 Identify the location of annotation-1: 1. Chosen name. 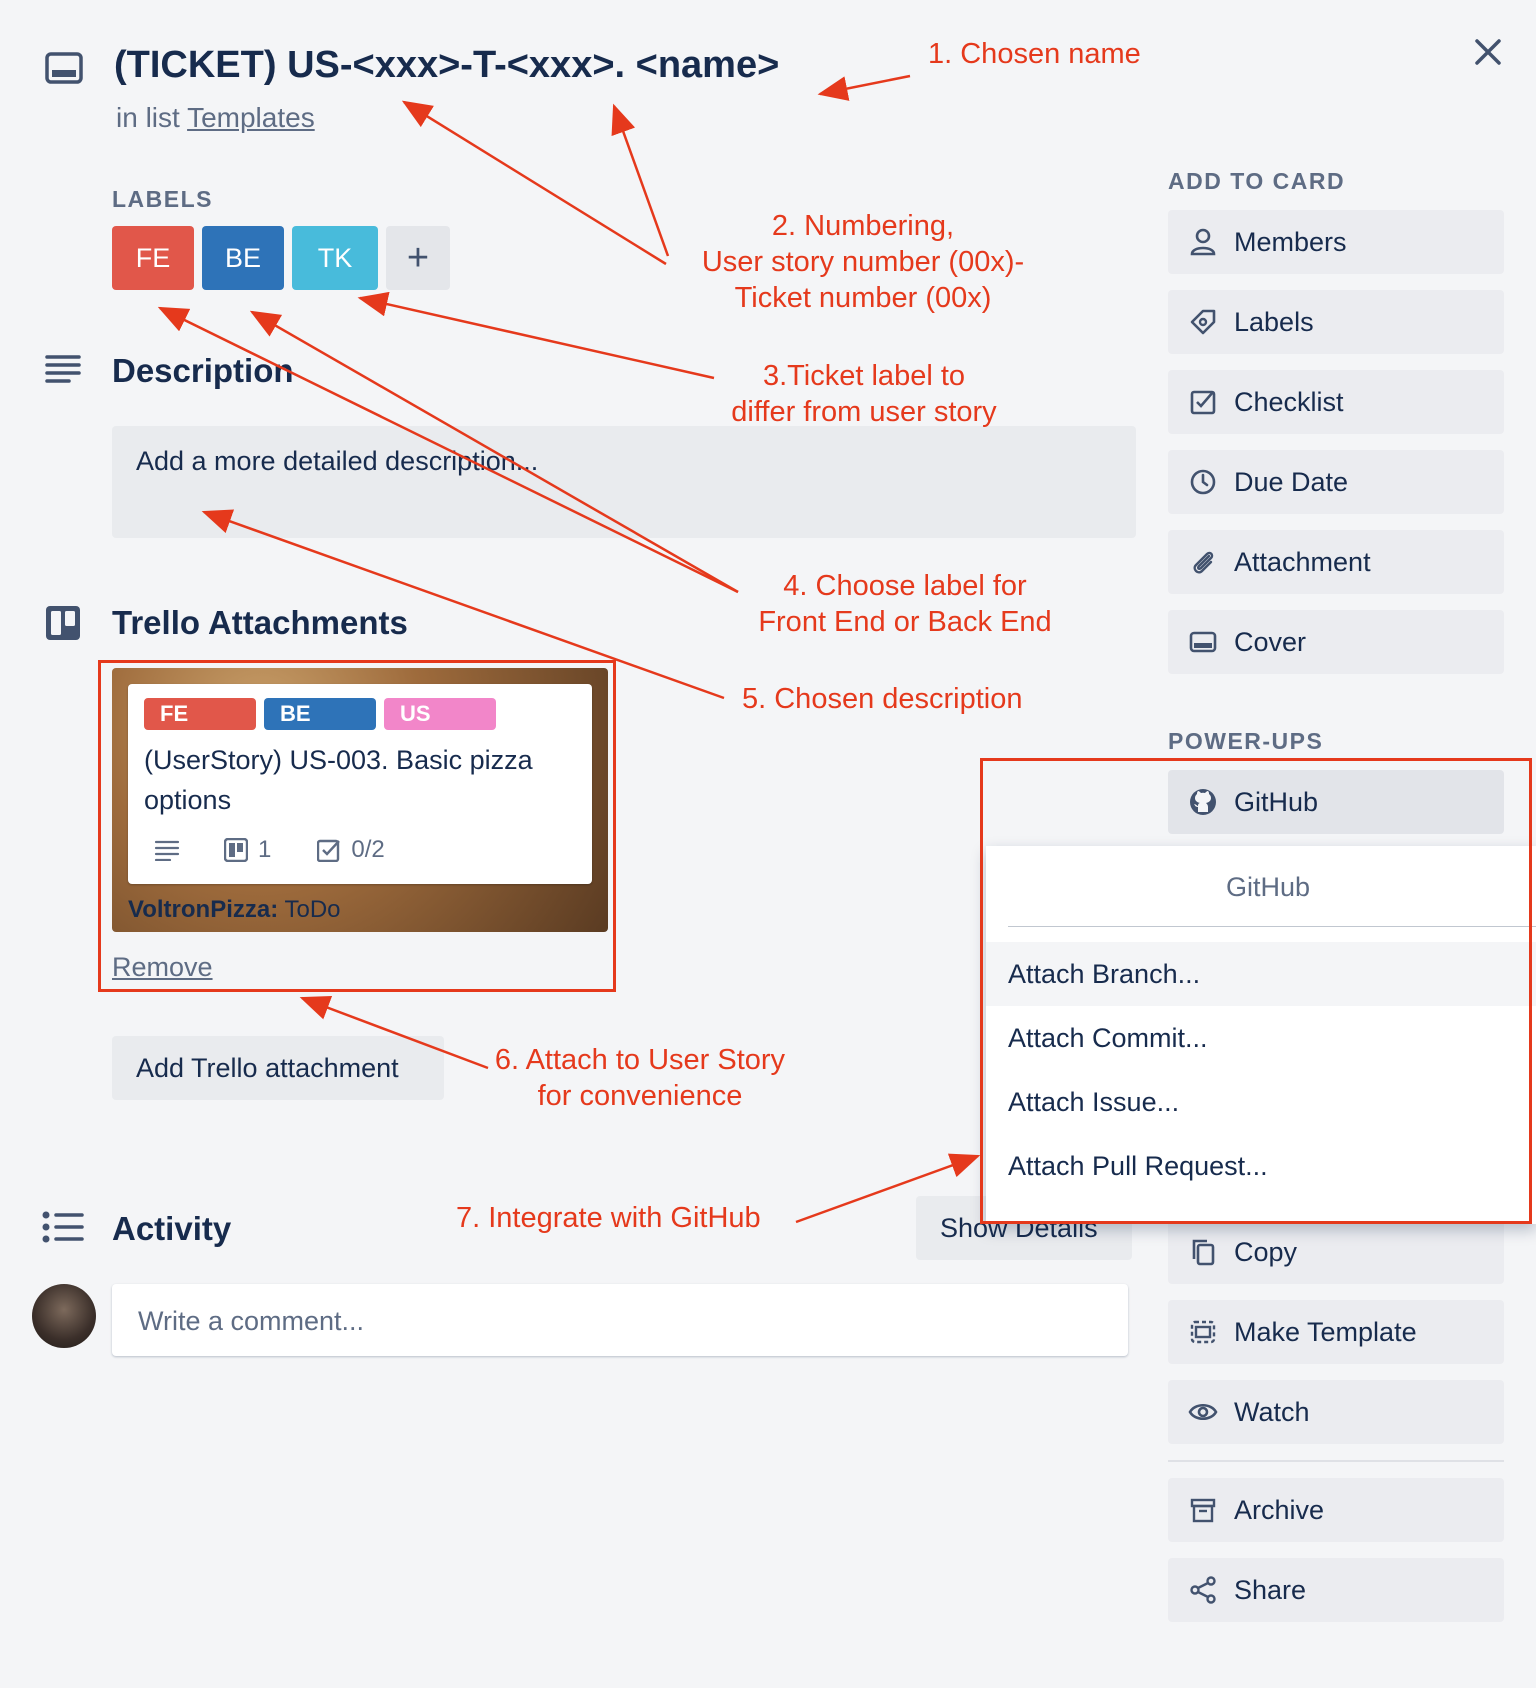
(1034, 54).